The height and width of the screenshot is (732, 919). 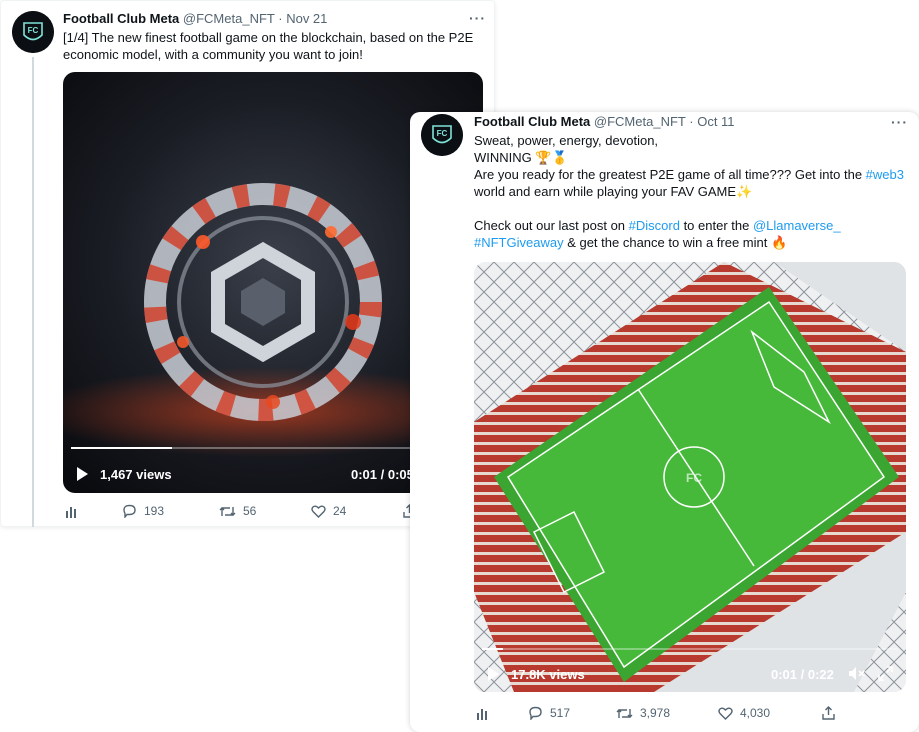 I want to click on thread-line, so click(x=33, y=292).